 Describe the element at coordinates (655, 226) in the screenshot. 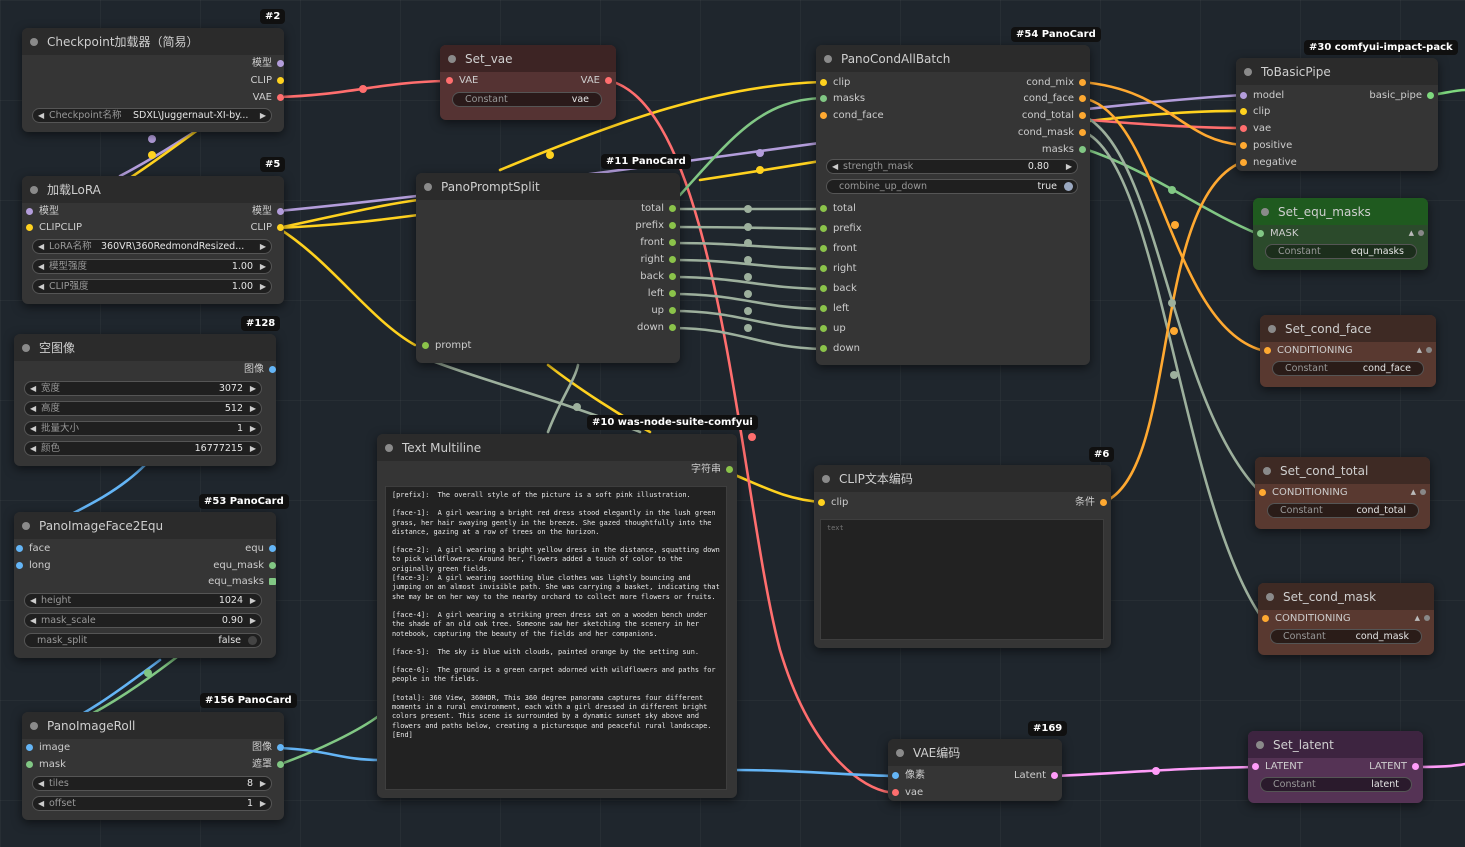

I see `output-prefix: prefix` at that location.